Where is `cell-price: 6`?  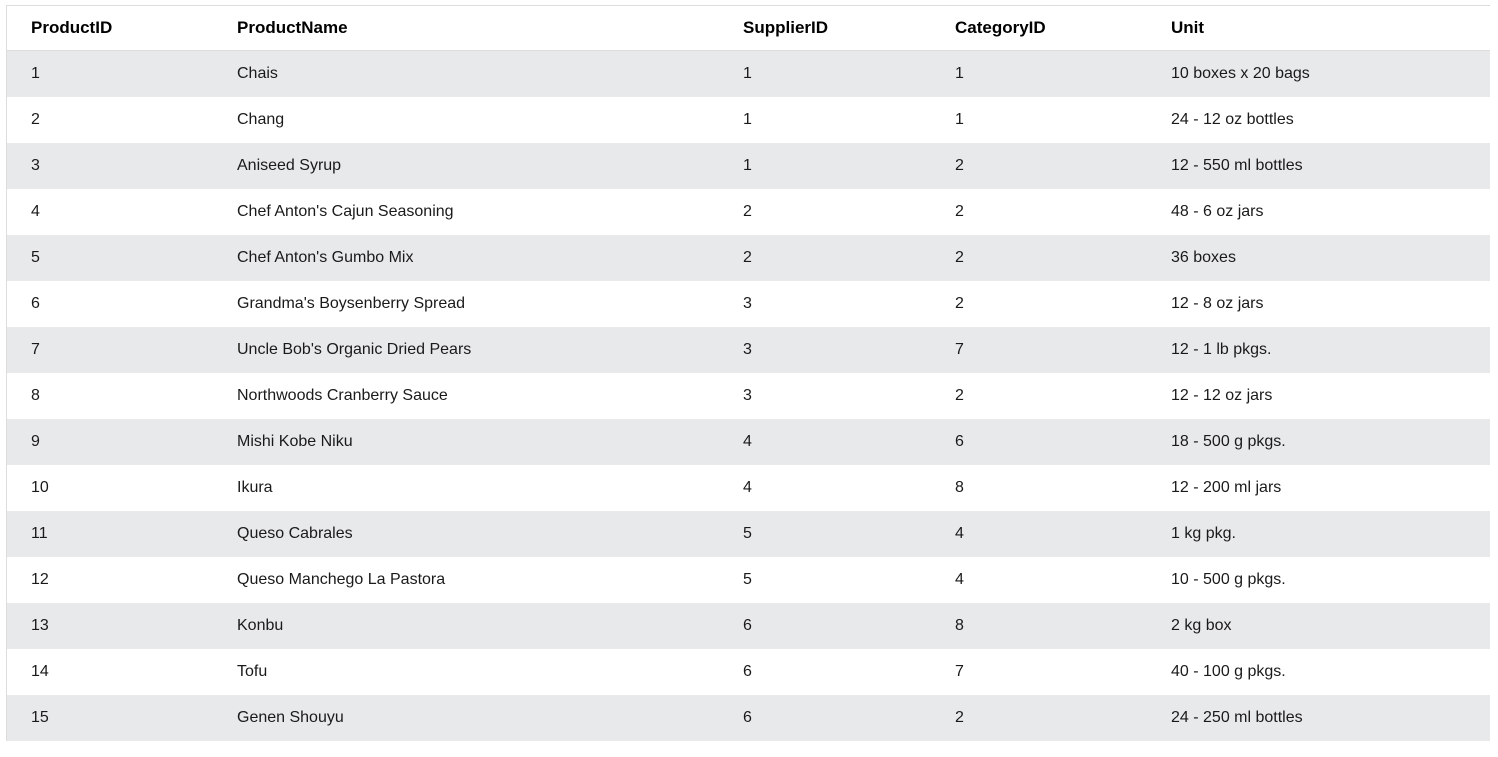 cell-price: 6 is located at coordinates (1485, 626).